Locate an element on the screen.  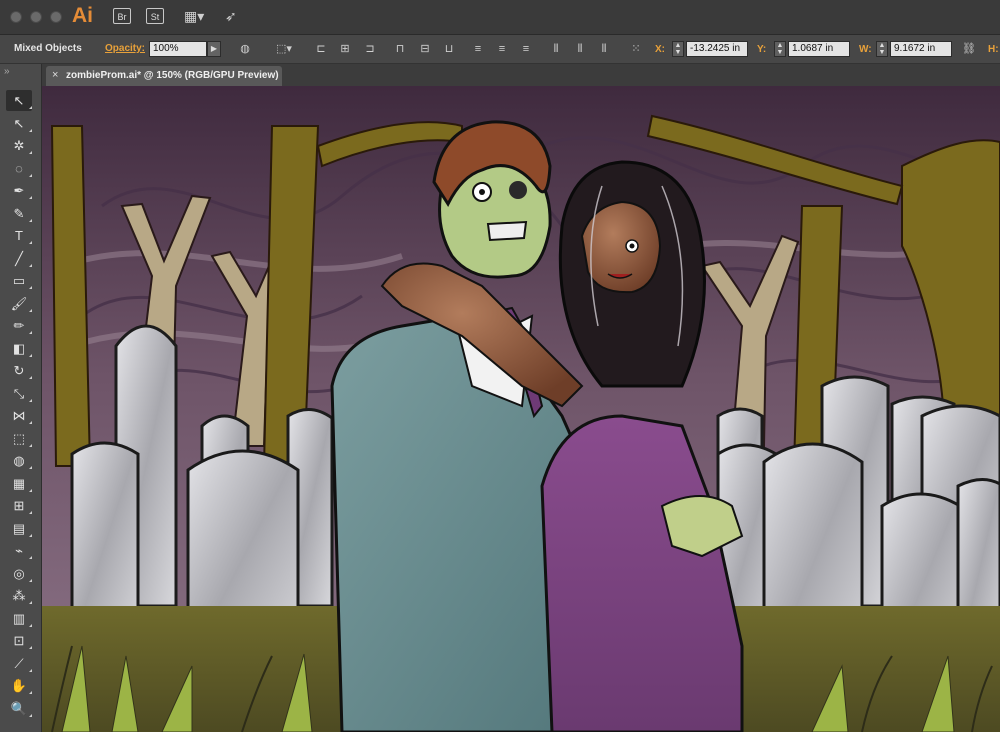
paintbrush-tool-icon: 🖌 is located at coordinates (19, 303).